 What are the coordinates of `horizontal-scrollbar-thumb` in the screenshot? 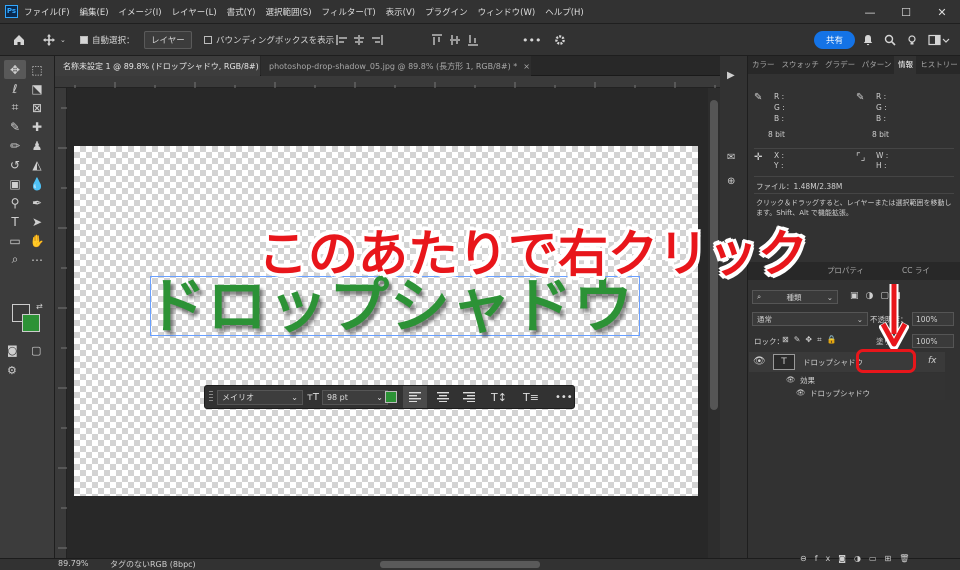 It's located at (460, 564).